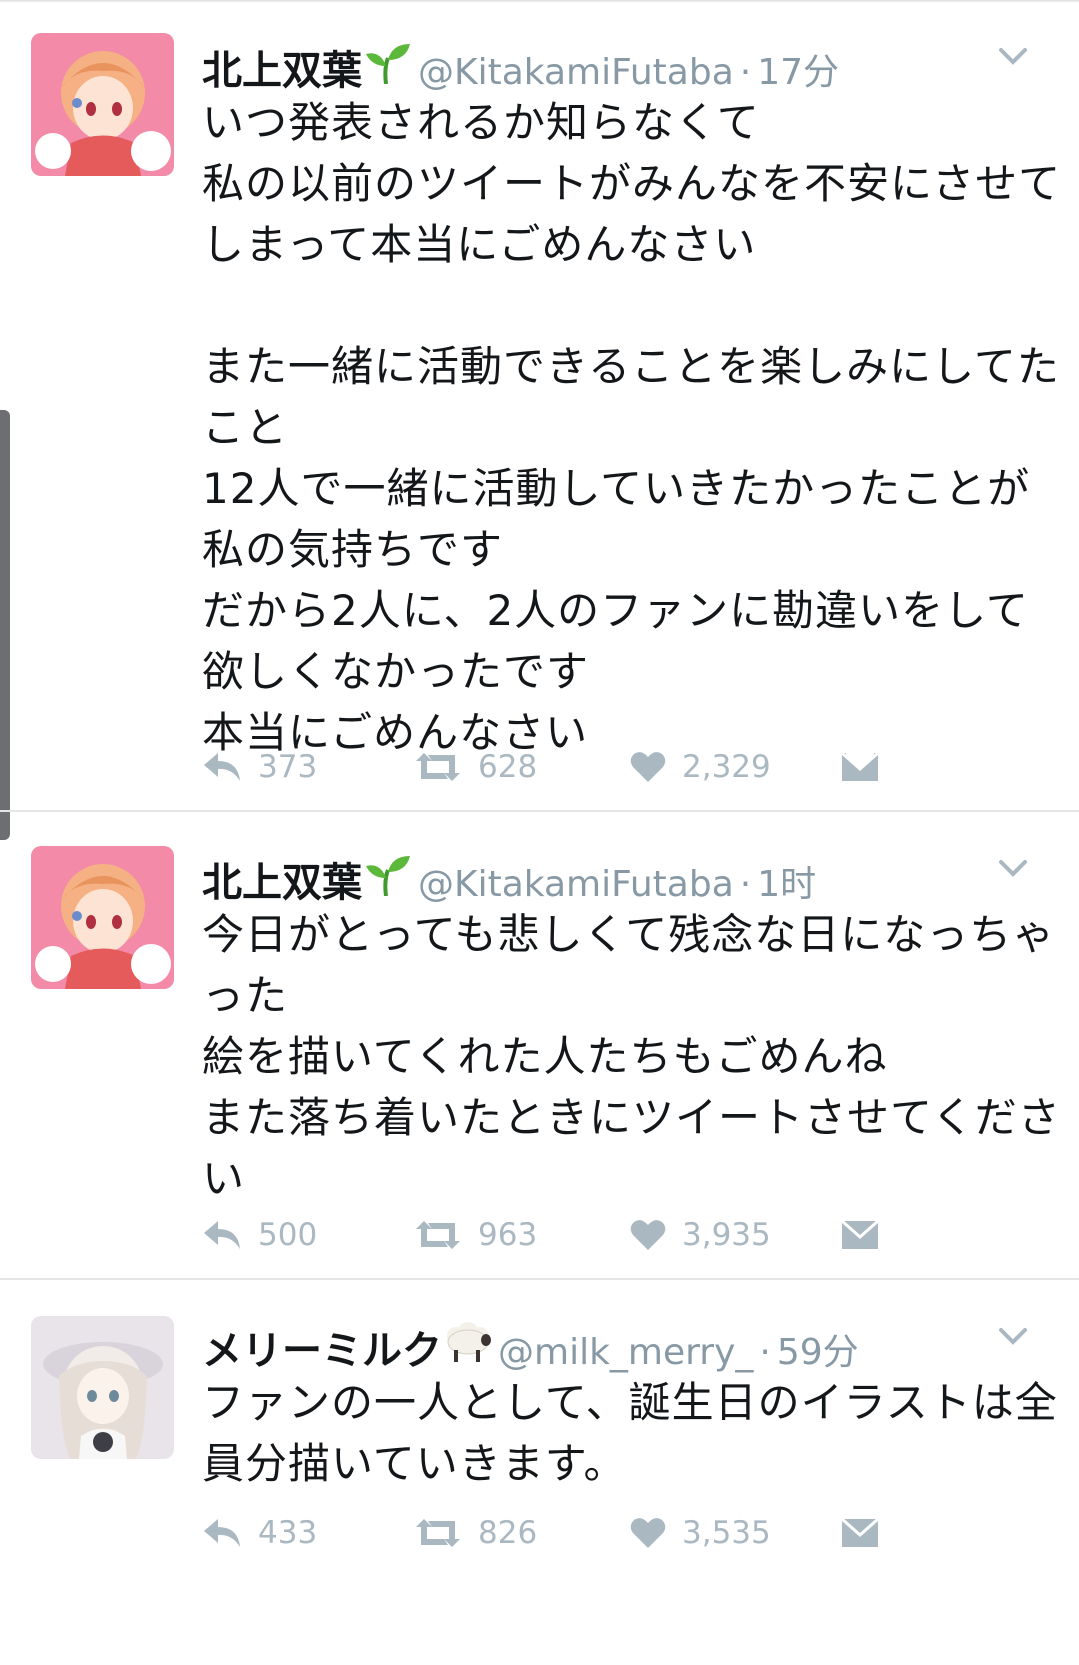 The height and width of the screenshot is (1665, 1079). What do you see at coordinates (475, 767) in the screenshot?
I see `retweet-button: 628` at bounding box center [475, 767].